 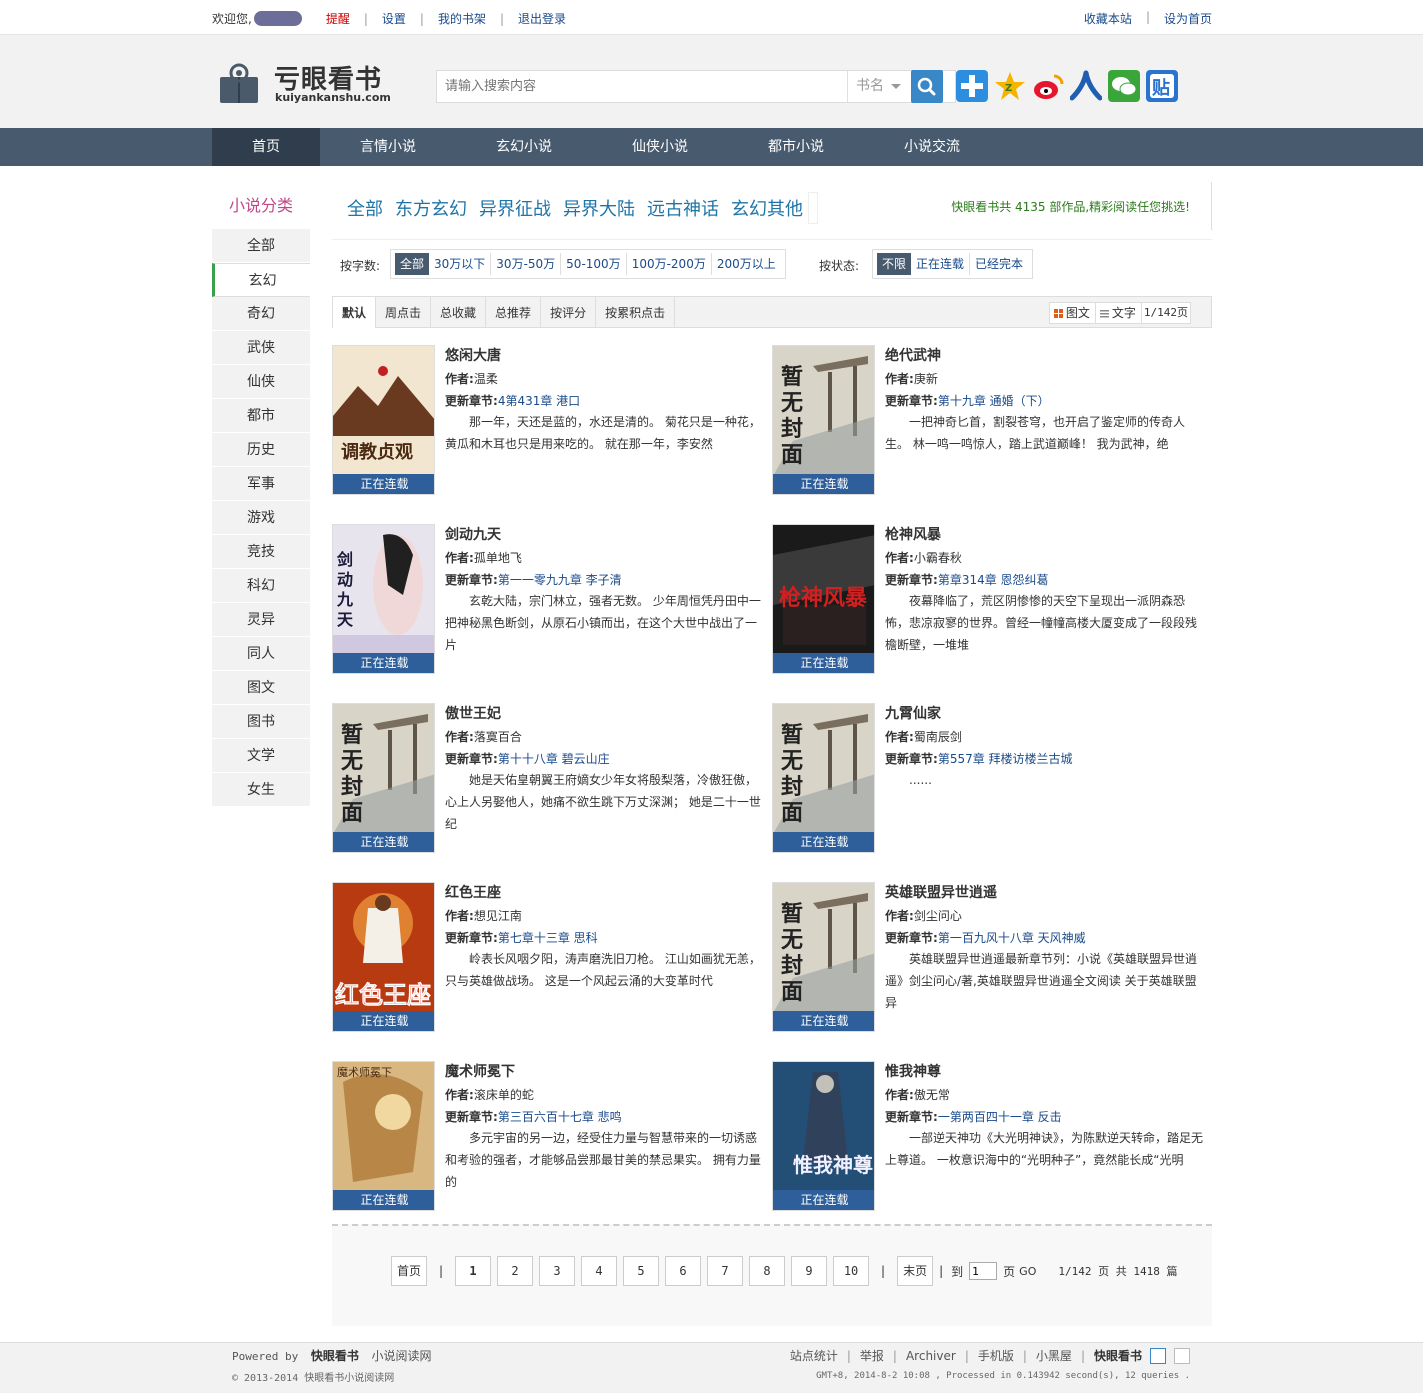 What do you see at coordinates (261, 790) in the screenshot?
I see `sidebar-item: 女生` at bounding box center [261, 790].